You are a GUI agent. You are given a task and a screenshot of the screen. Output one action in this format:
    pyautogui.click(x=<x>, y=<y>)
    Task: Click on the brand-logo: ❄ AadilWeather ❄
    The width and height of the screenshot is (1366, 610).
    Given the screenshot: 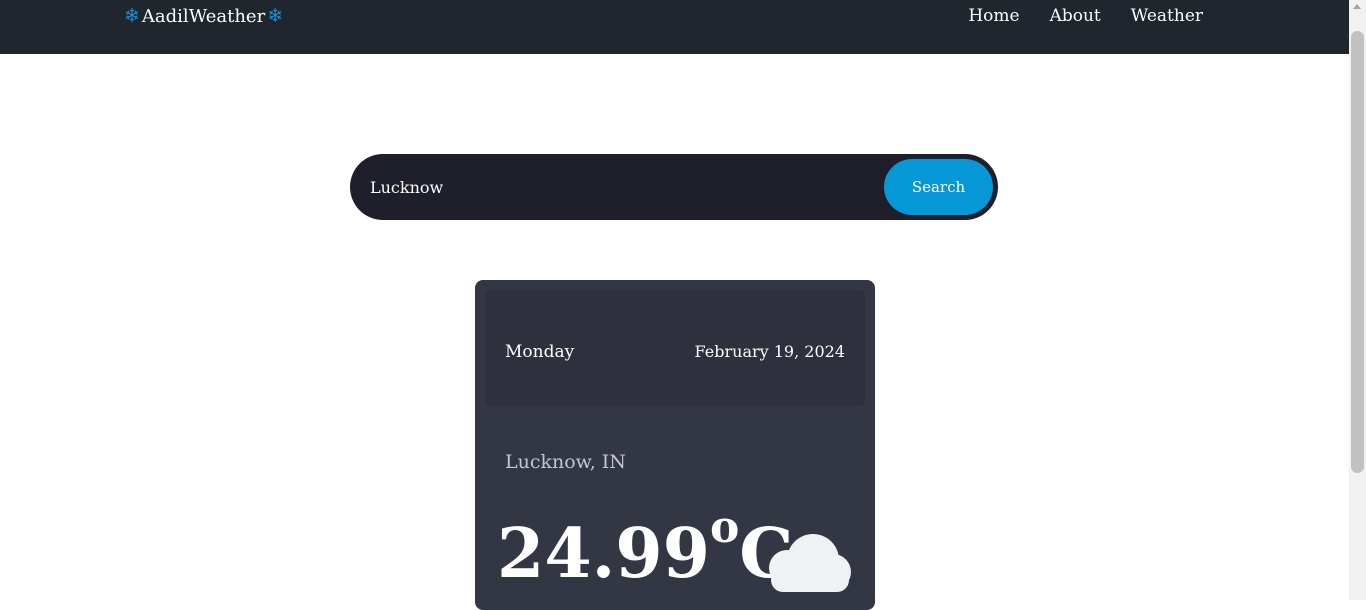 What is the action you would take?
    pyautogui.click(x=203, y=16)
    